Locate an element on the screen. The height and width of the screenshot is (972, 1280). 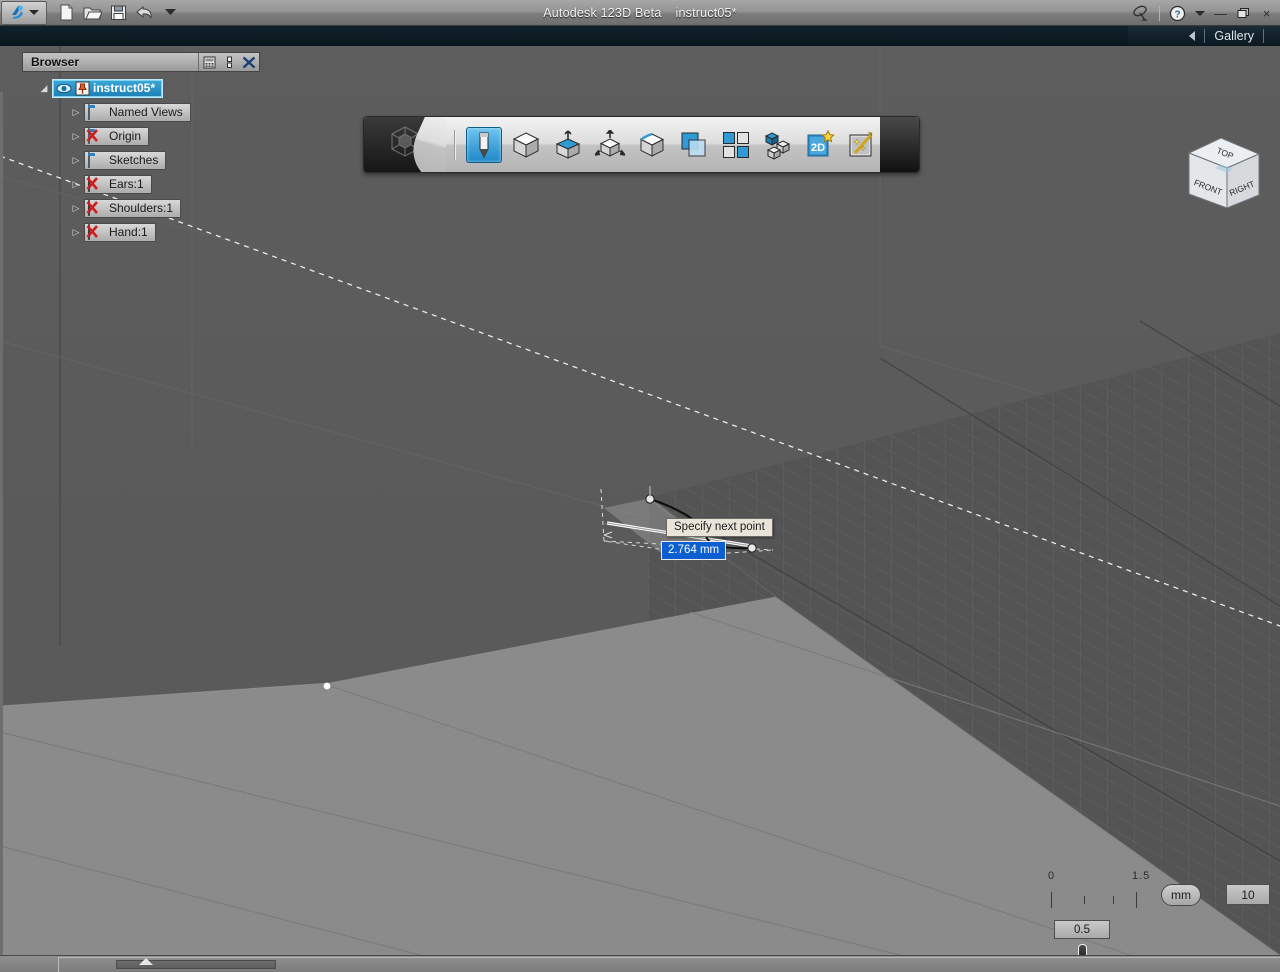
document-name: instruct05* is located at coordinates (706, 12).